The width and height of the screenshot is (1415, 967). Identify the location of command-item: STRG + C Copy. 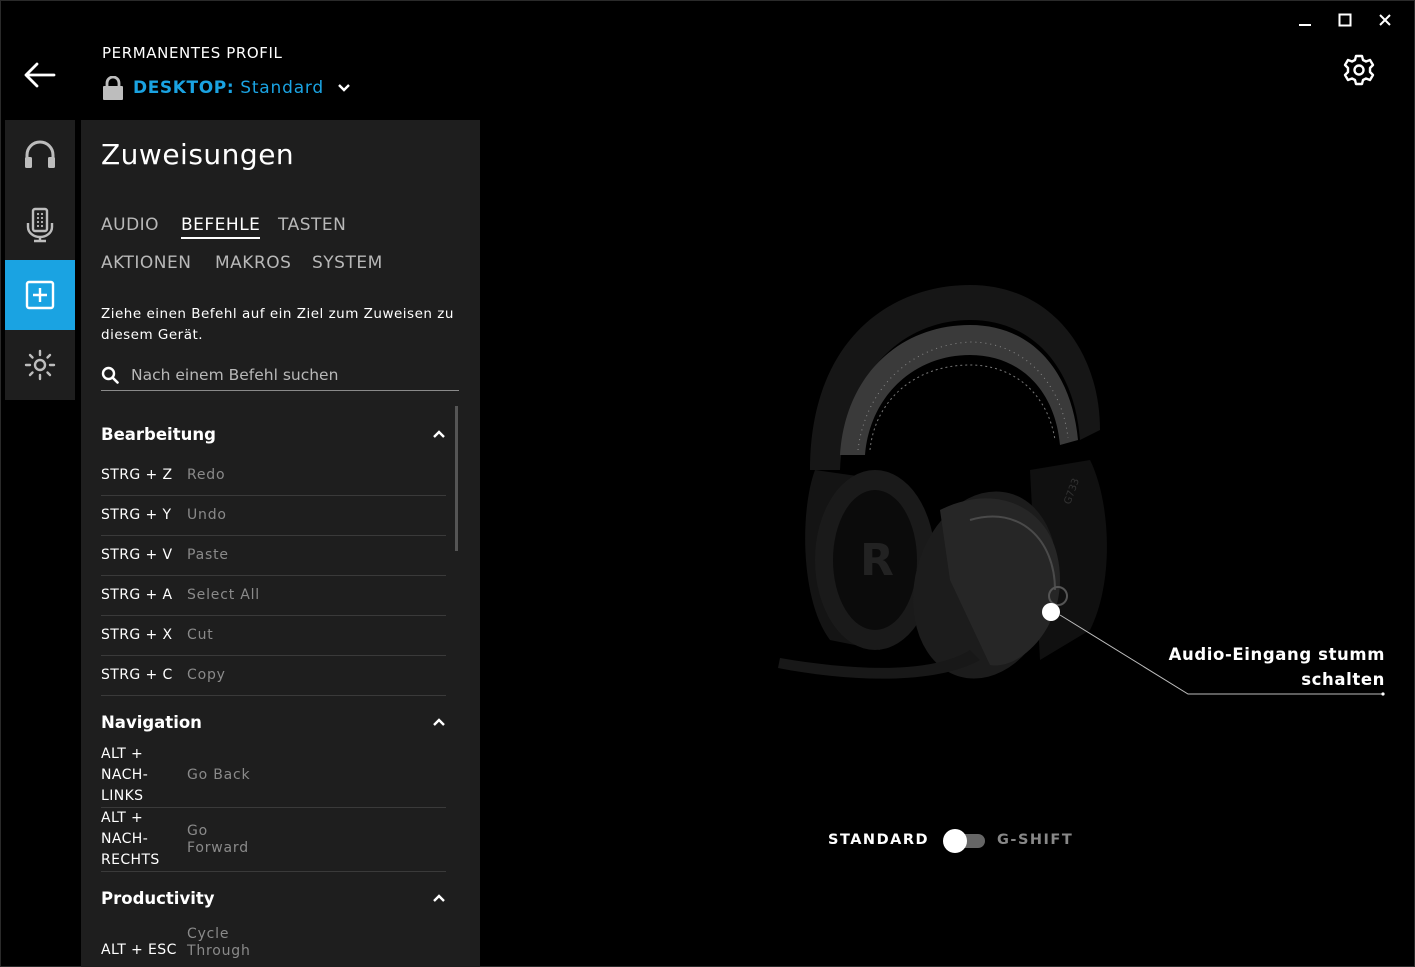
(273, 676).